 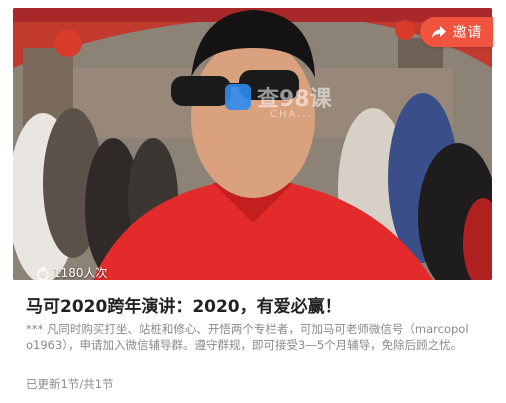 I want to click on update-progress: 已更新1节/共1节, so click(x=70, y=384).